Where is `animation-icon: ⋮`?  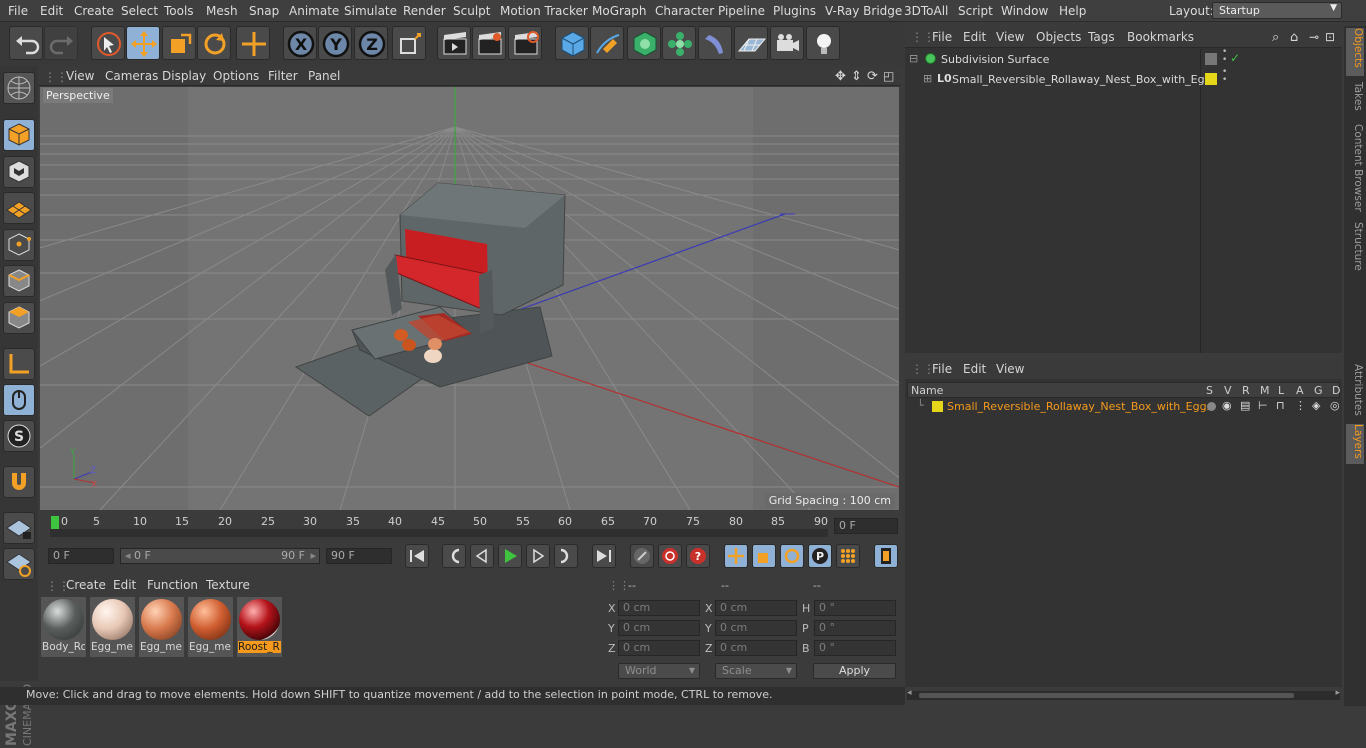 animation-icon: ⋮ is located at coordinates (1300, 405).